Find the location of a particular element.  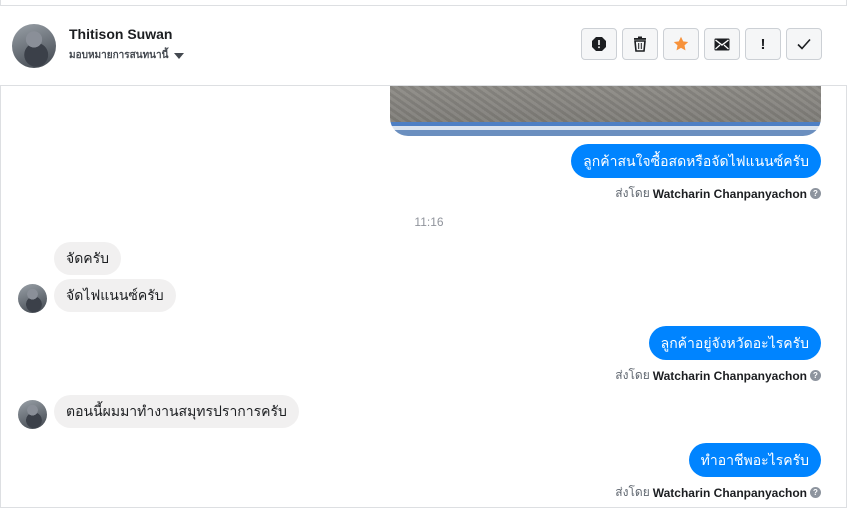

message-text: ตอนนี้ผมมาทำงานสมุทรปราการครับ is located at coordinates (176, 411).